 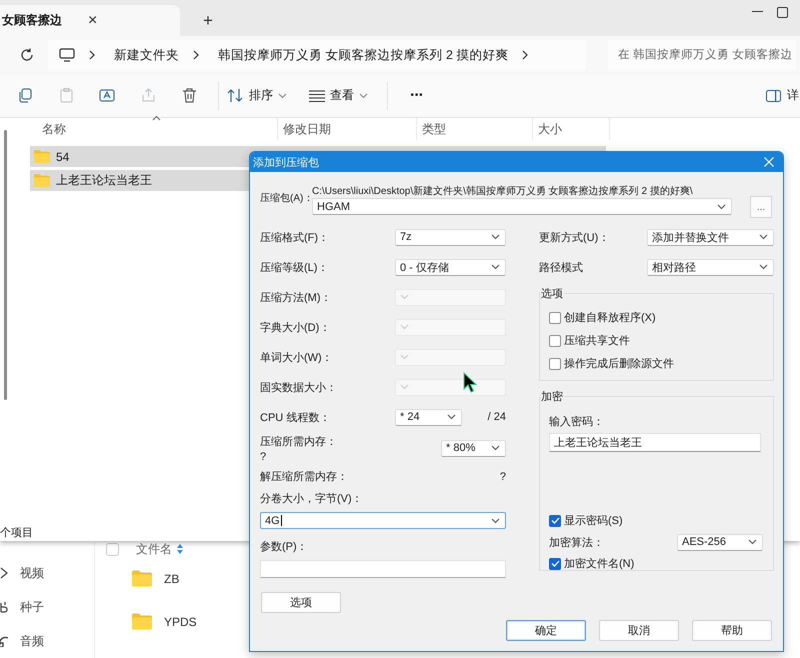 I want to click on file-name: 54, so click(x=63, y=157).